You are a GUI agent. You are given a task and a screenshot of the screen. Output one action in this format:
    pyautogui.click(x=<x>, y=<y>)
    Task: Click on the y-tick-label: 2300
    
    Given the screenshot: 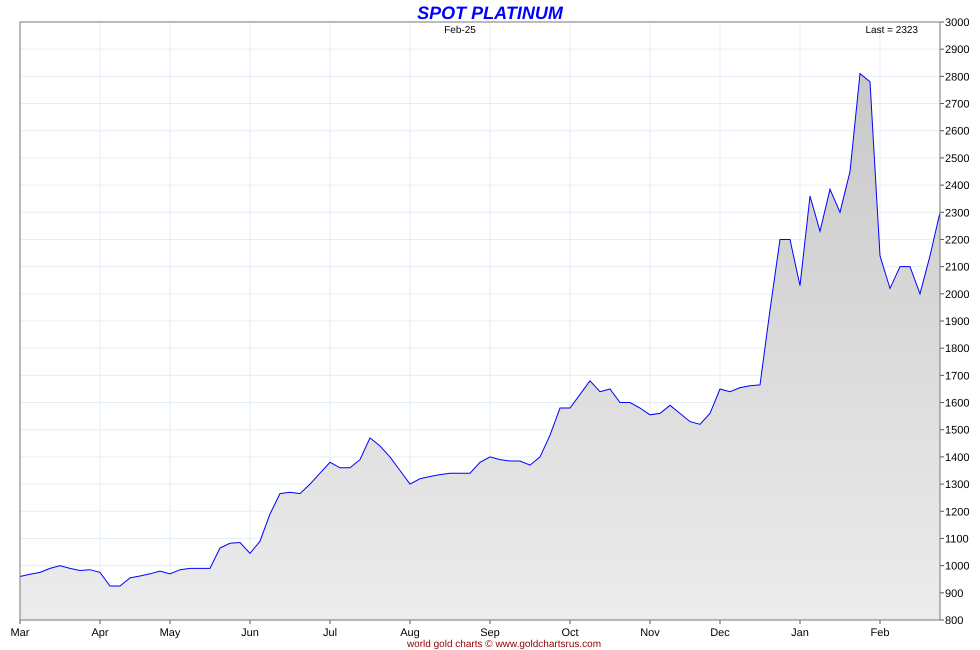 What is the action you would take?
    pyautogui.click(x=957, y=213)
    